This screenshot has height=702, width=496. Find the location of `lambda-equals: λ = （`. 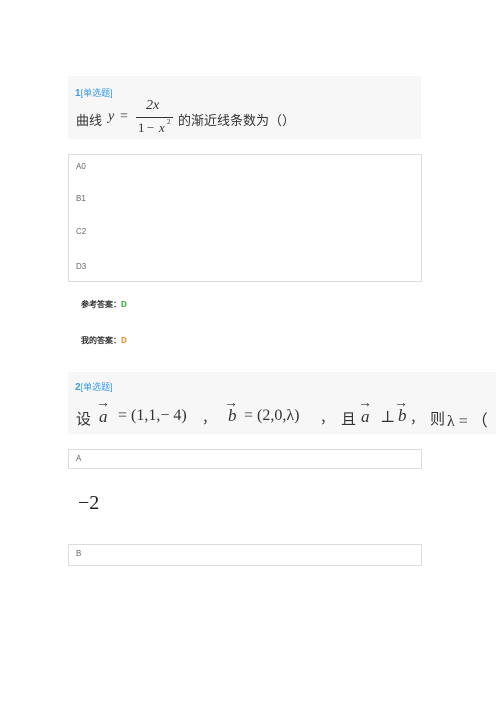

lambda-equals: λ = （ is located at coordinates (467, 420).